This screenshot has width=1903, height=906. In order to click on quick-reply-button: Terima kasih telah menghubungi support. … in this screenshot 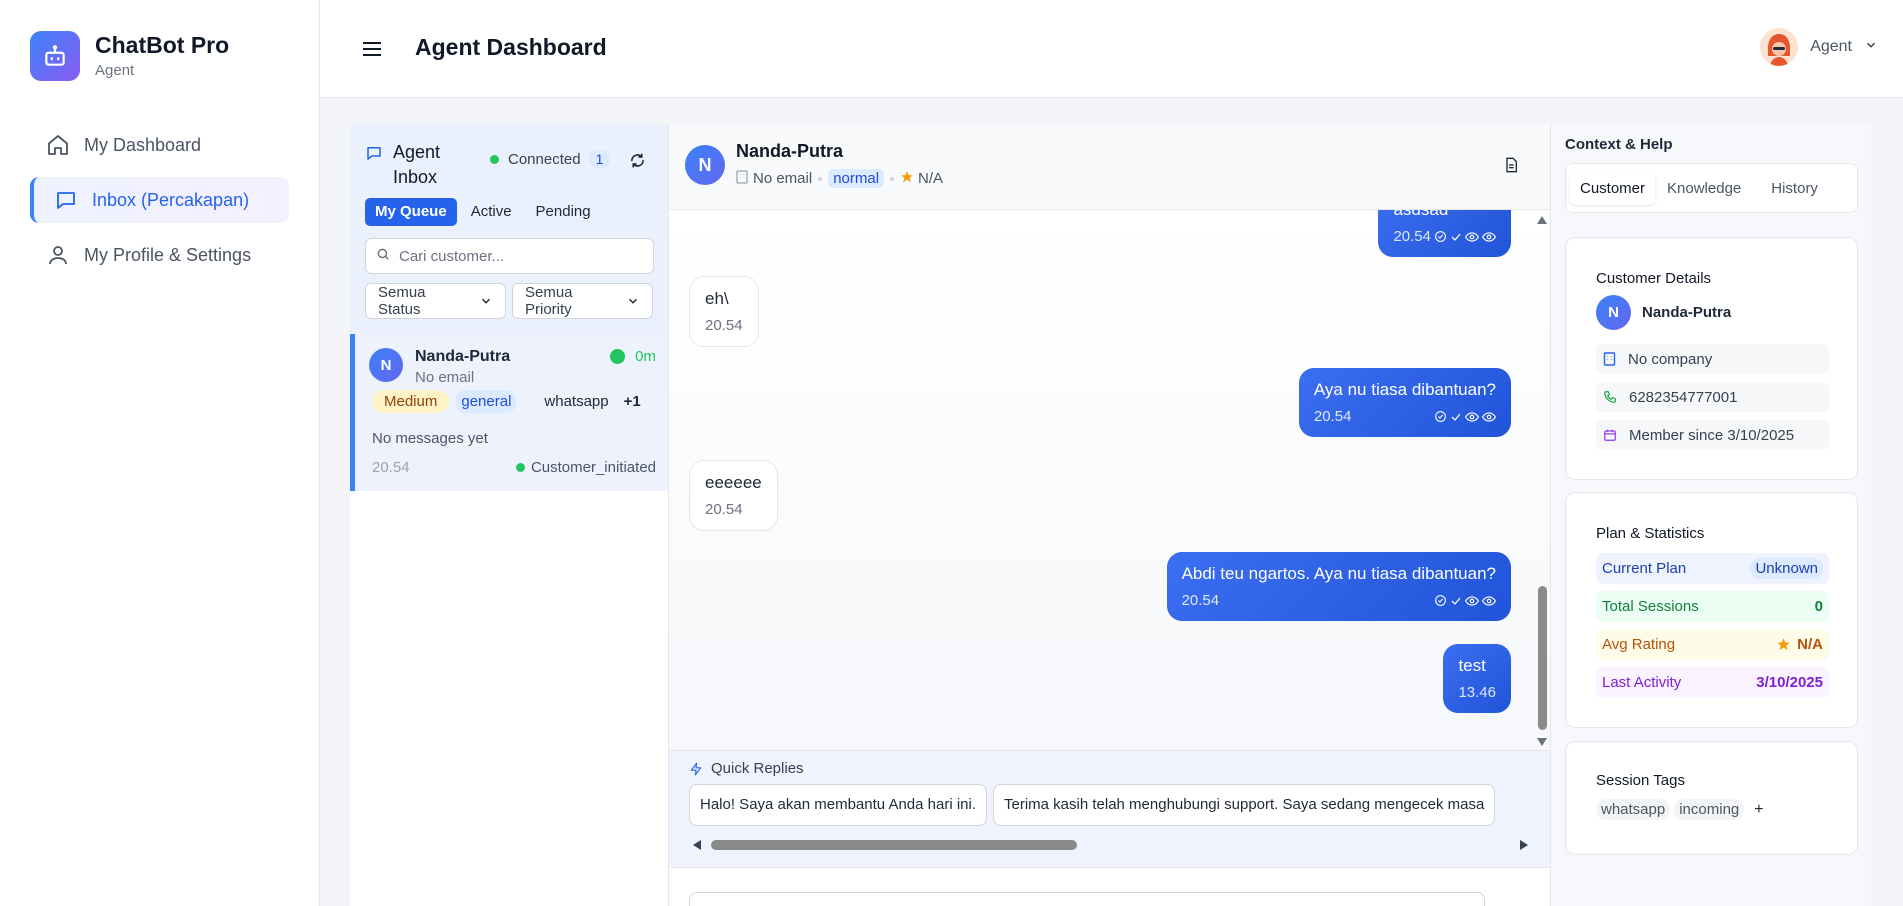, I will do `click(1244, 805)`.